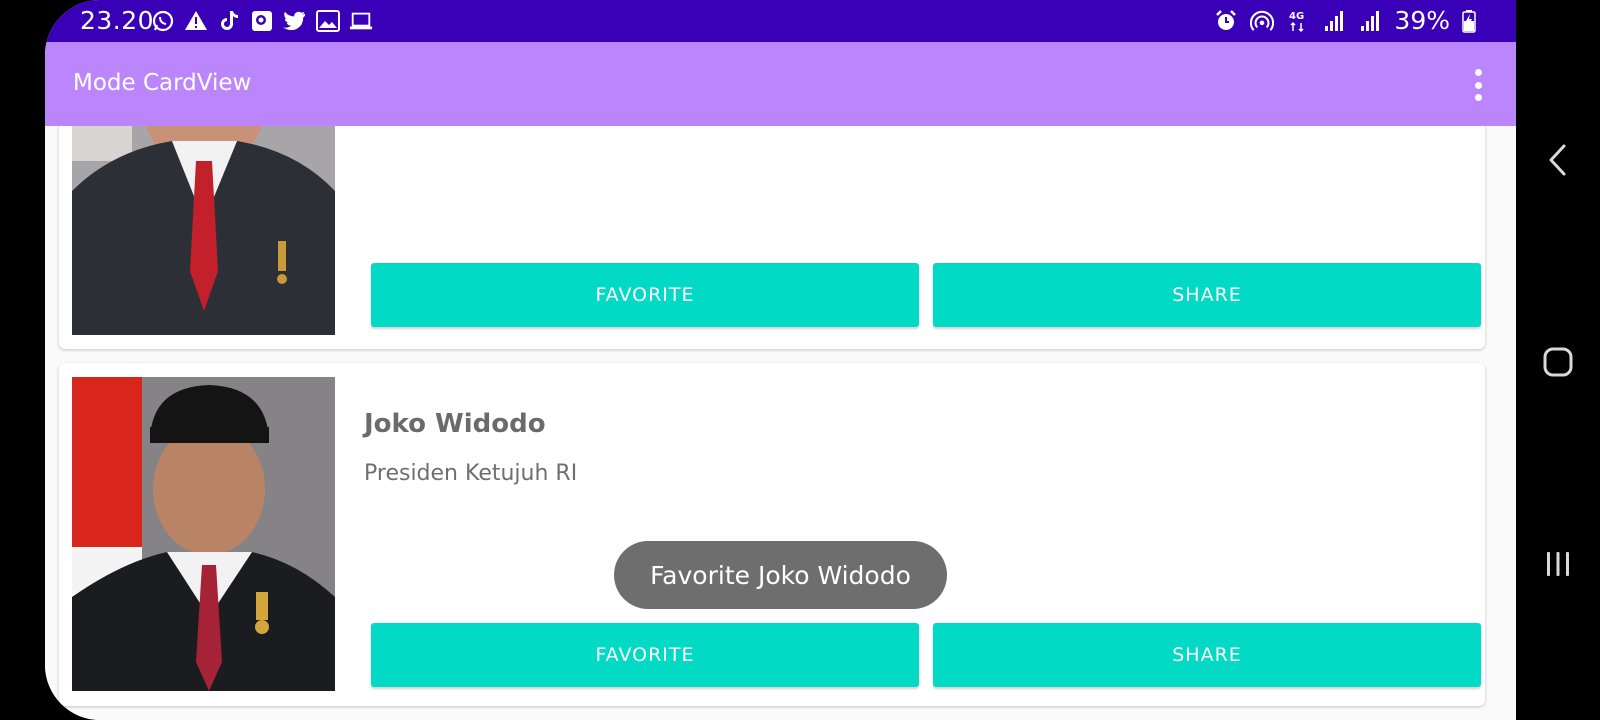 This screenshot has height=720, width=1600. What do you see at coordinates (117, 20) in the screenshot?
I see `status-time: 23.20` at bounding box center [117, 20].